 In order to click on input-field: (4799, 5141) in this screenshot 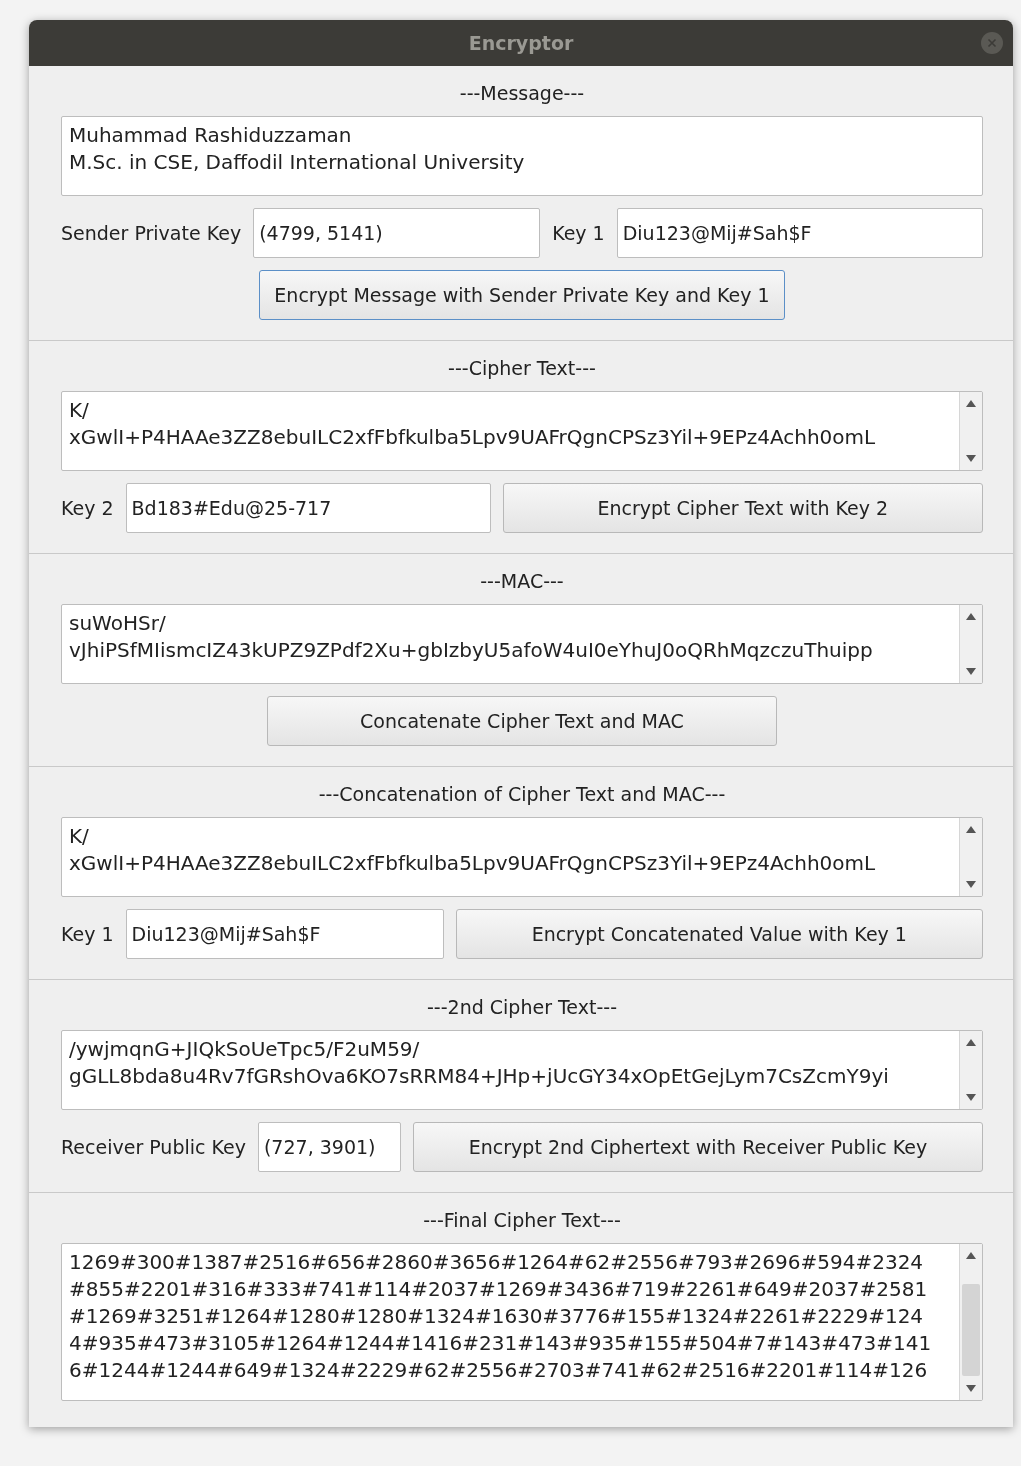, I will do `click(397, 233)`.